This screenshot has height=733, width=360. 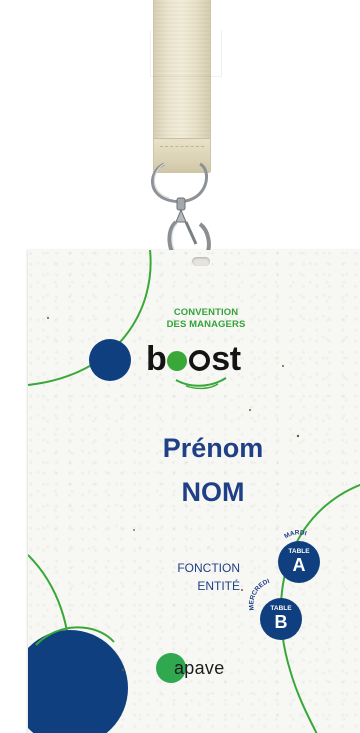 I want to click on table-a-letter: A, so click(x=299, y=565).